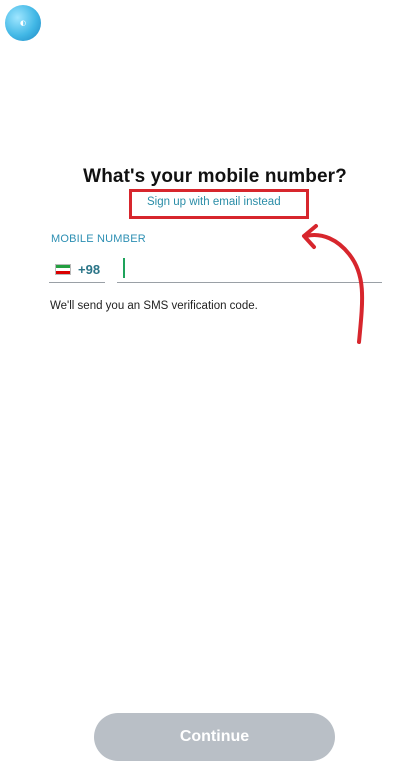 The width and height of the screenshot is (400, 777). Describe the element at coordinates (214, 737) in the screenshot. I see `continue-button: Continue` at that location.